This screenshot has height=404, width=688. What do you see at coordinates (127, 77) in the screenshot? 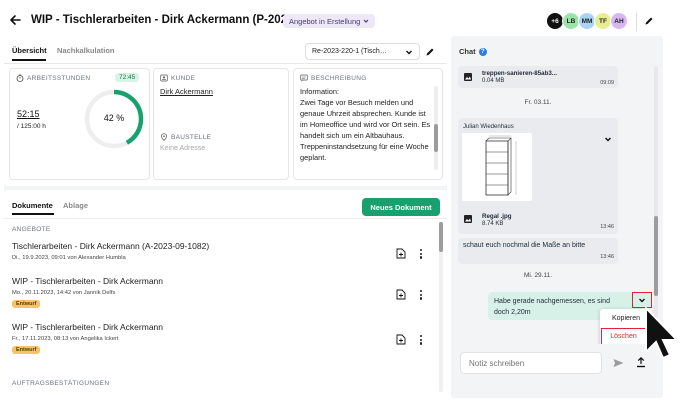
I see `work-hours-badge: 72:45` at bounding box center [127, 77].